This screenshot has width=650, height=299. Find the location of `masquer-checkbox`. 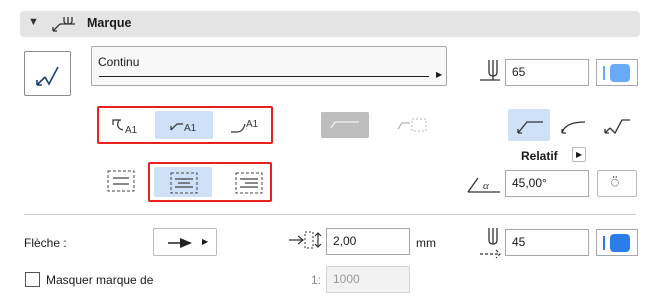

masquer-checkbox is located at coordinates (32, 279).